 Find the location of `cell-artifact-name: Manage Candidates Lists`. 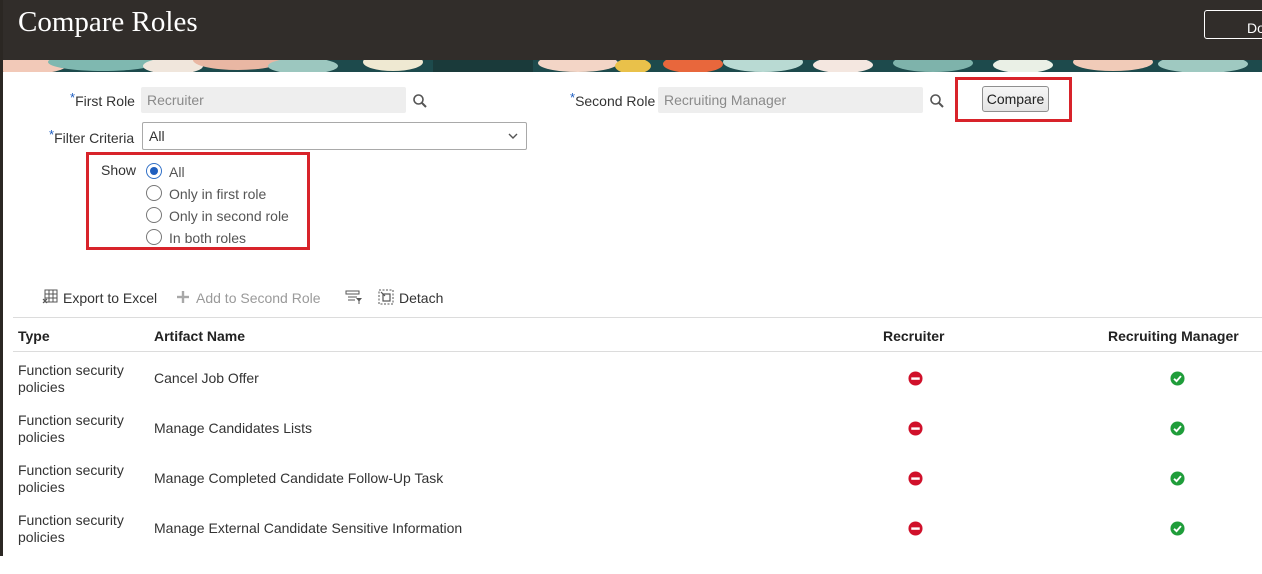

cell-artifact-name: Manage Candidates Lists is located at coordinates (233, 428).